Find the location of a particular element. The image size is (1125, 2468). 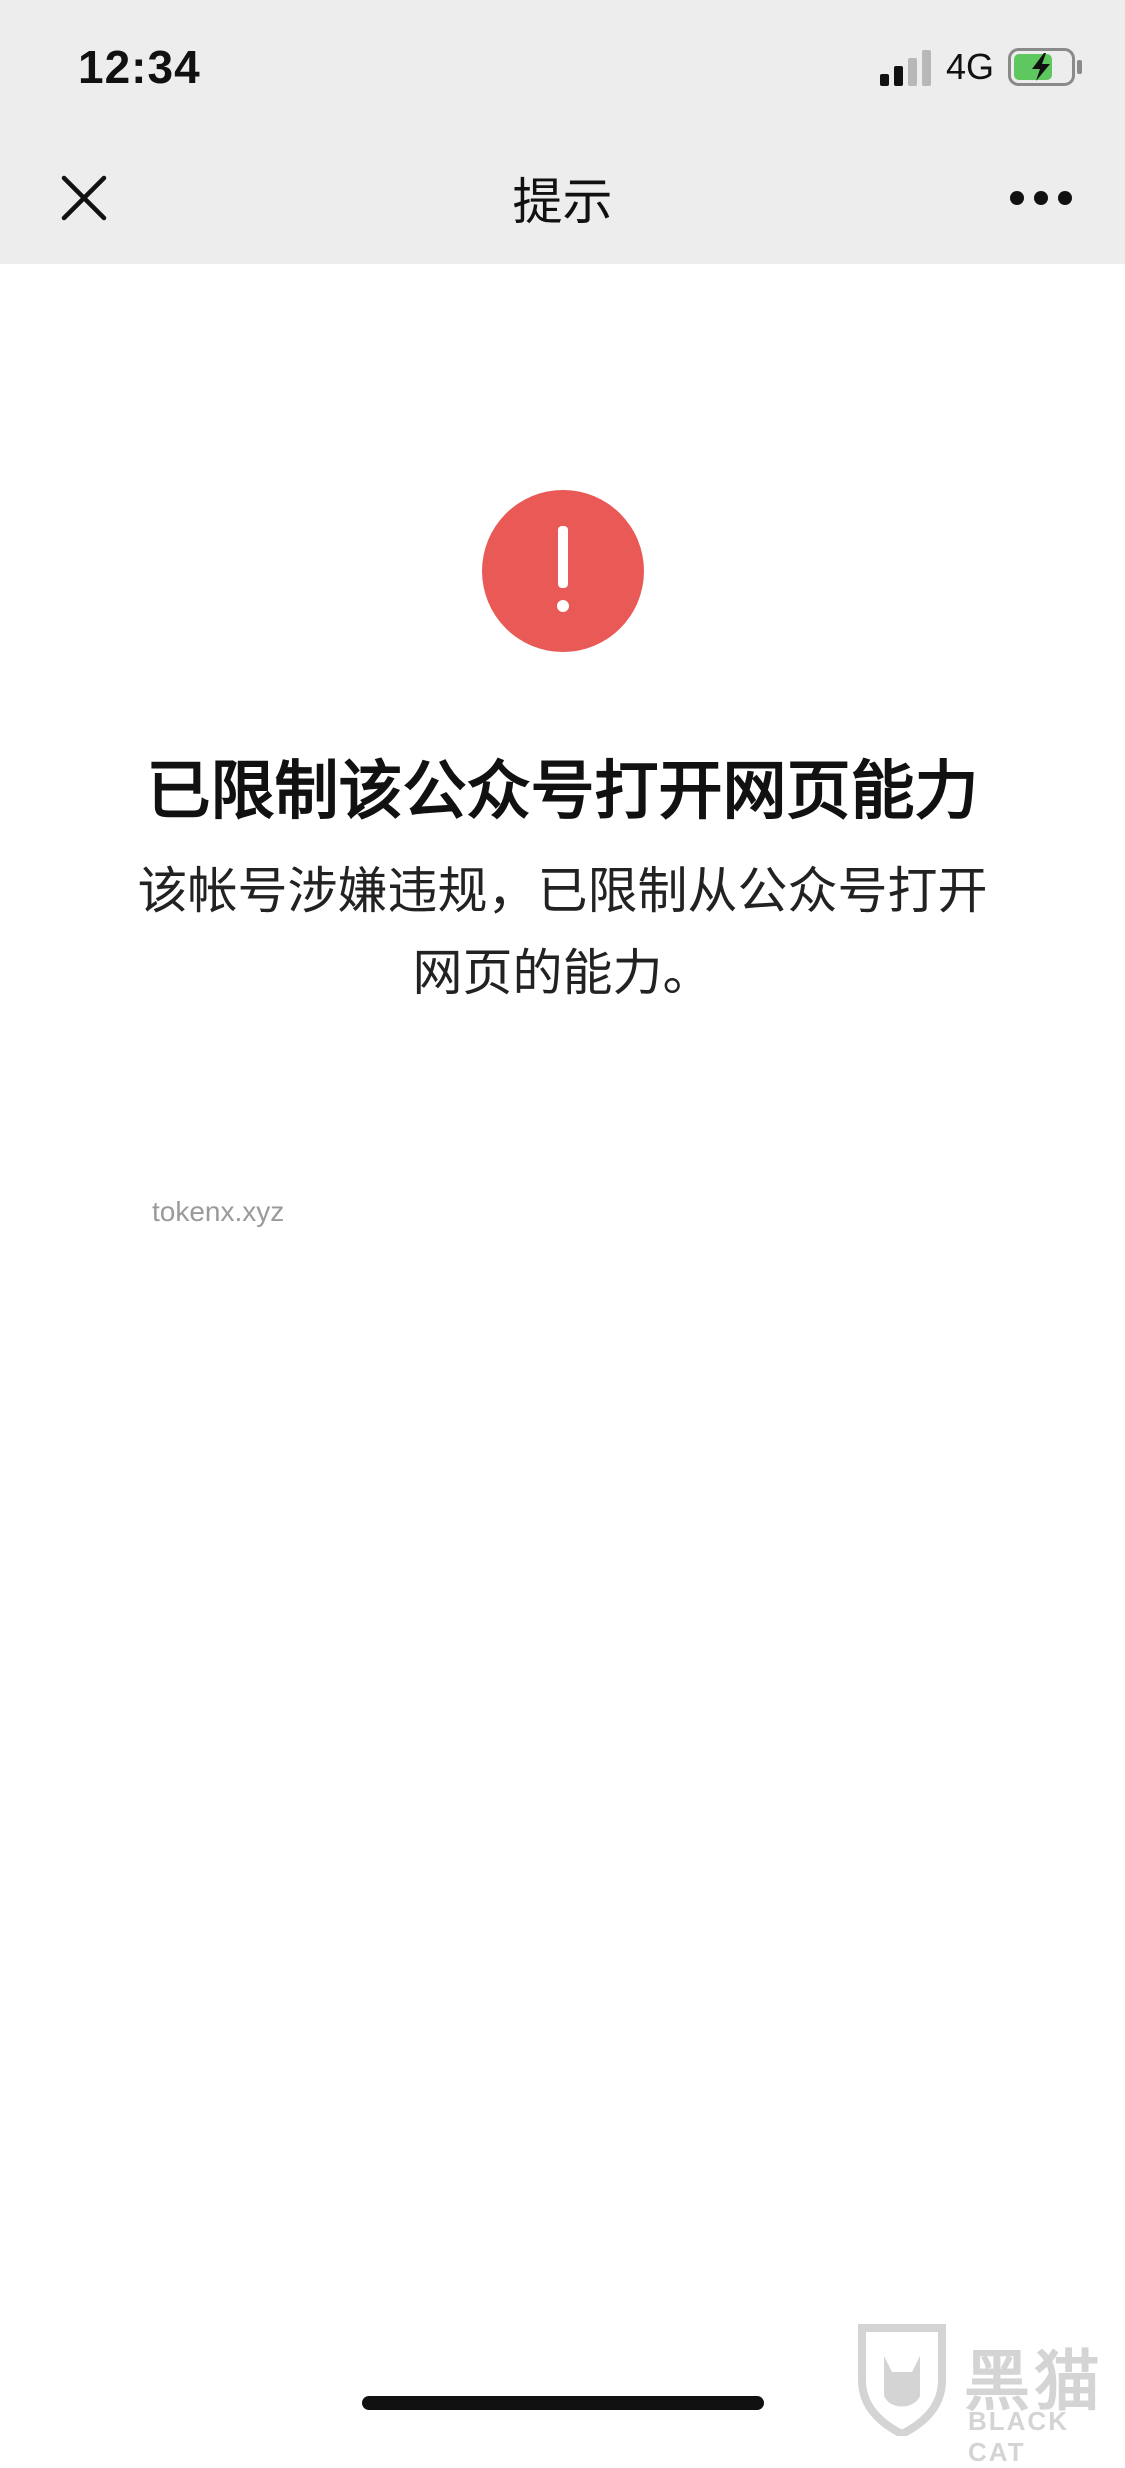

alert-headline: 已限制该公众号打开网页能力 is located at coordinates (562, 792).